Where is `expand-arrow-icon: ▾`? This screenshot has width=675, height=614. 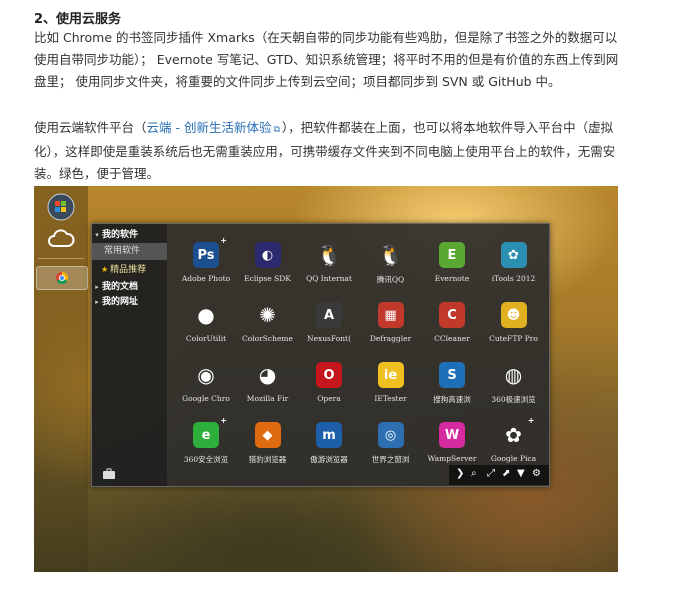 expand-arrow-icon: ▾ is located at coordinates (97, 235).